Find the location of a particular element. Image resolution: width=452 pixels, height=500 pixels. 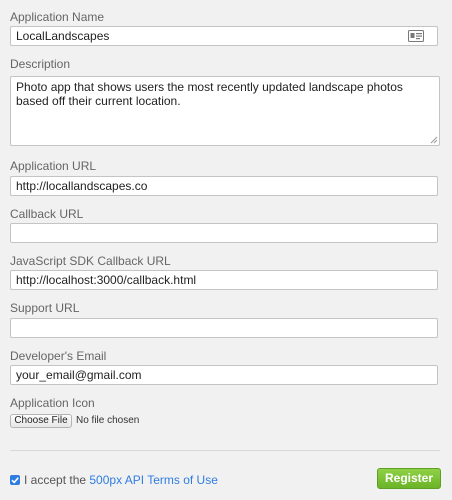

callback-url-label: Callback URL is located at coordinates (47, 214).